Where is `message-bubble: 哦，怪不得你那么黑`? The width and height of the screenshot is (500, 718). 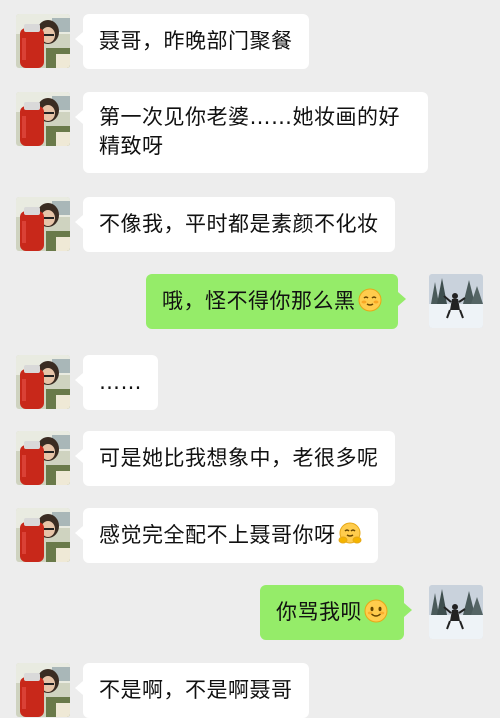
message-bubble: 哦，怪不得你那么黑 is located at coordinates (275, 301).